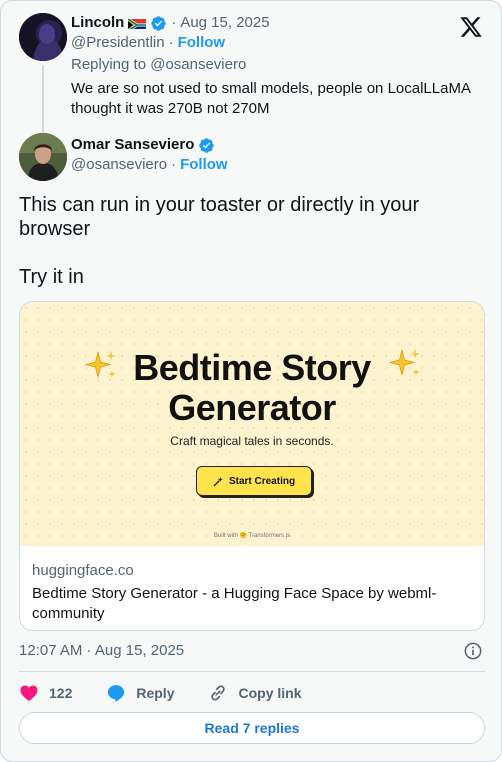 This screenshot has height=762, width=502. I want to click on preview-title-line: Bedtime Story, so click(252, 367).